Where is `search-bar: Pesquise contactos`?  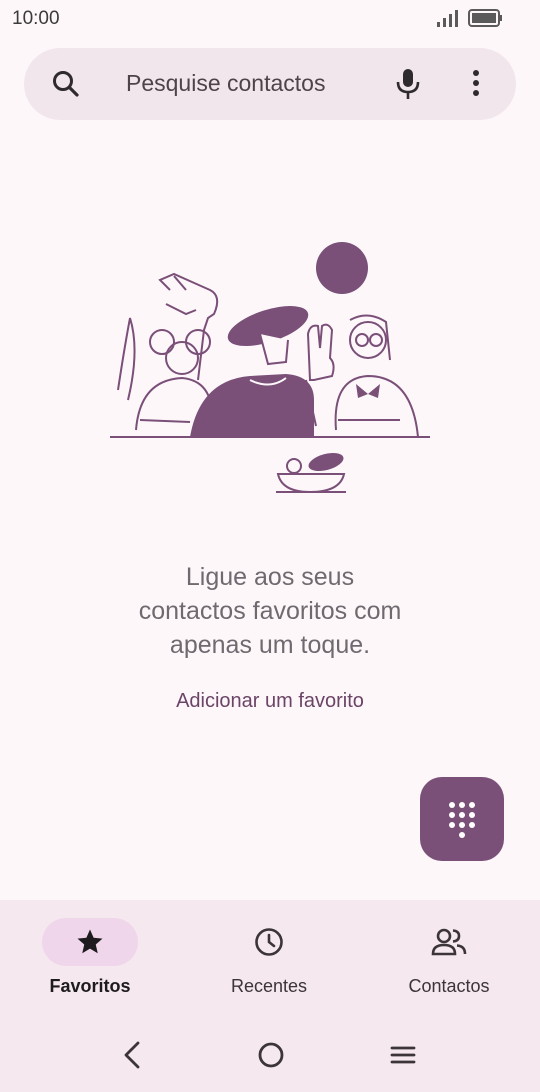 search-bar: Pesquise contactos is located at coordinates (270, 84).